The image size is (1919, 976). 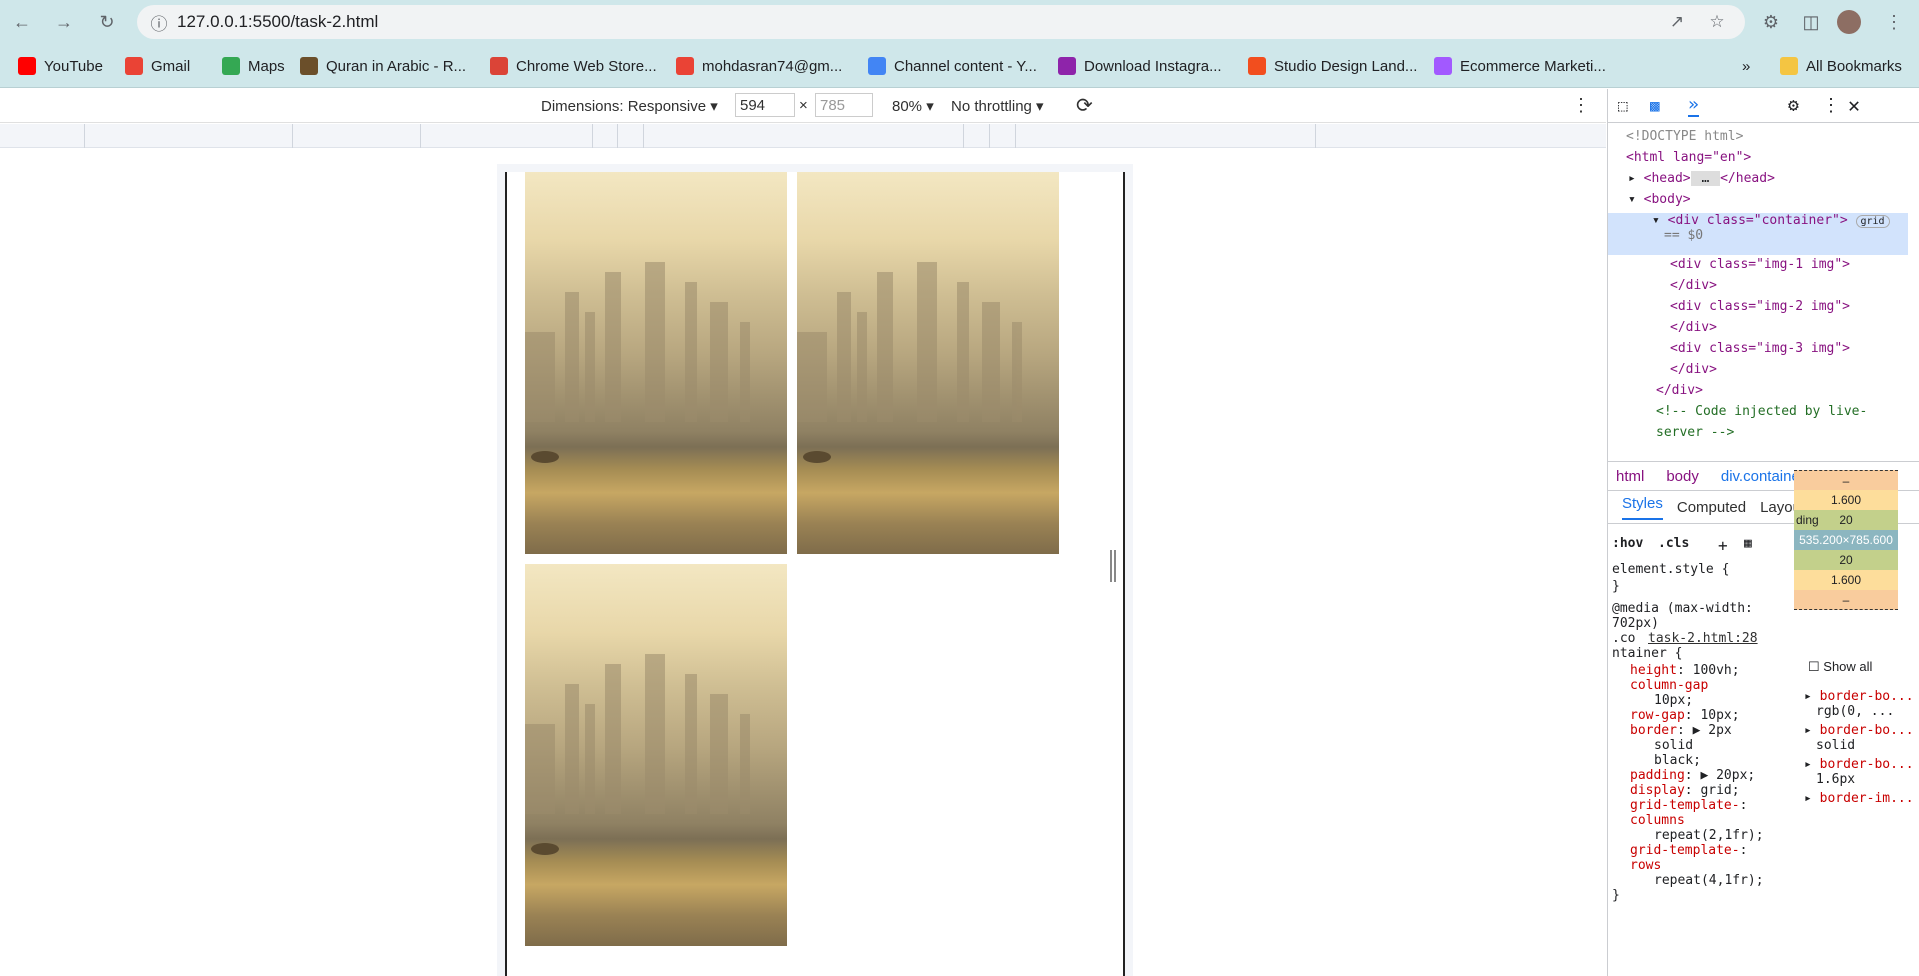 What do you see at coordinates (941, 22) in the screenshot?
I see `address-bar: ⓘ 127.0.0.1:5500/task-2.html ↗ ☆` at bounding box center [941, 22].